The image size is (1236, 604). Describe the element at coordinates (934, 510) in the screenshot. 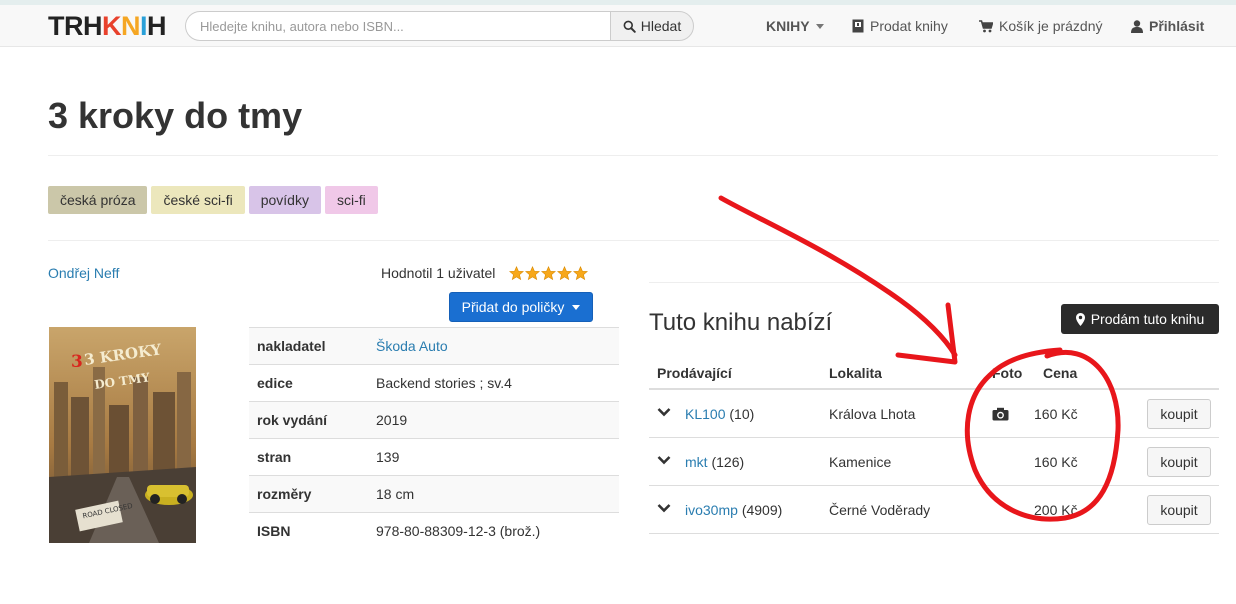

I see `offer-row: ivo30mp (4909) Černé Voděrady 200 Kč koupit` at that location.